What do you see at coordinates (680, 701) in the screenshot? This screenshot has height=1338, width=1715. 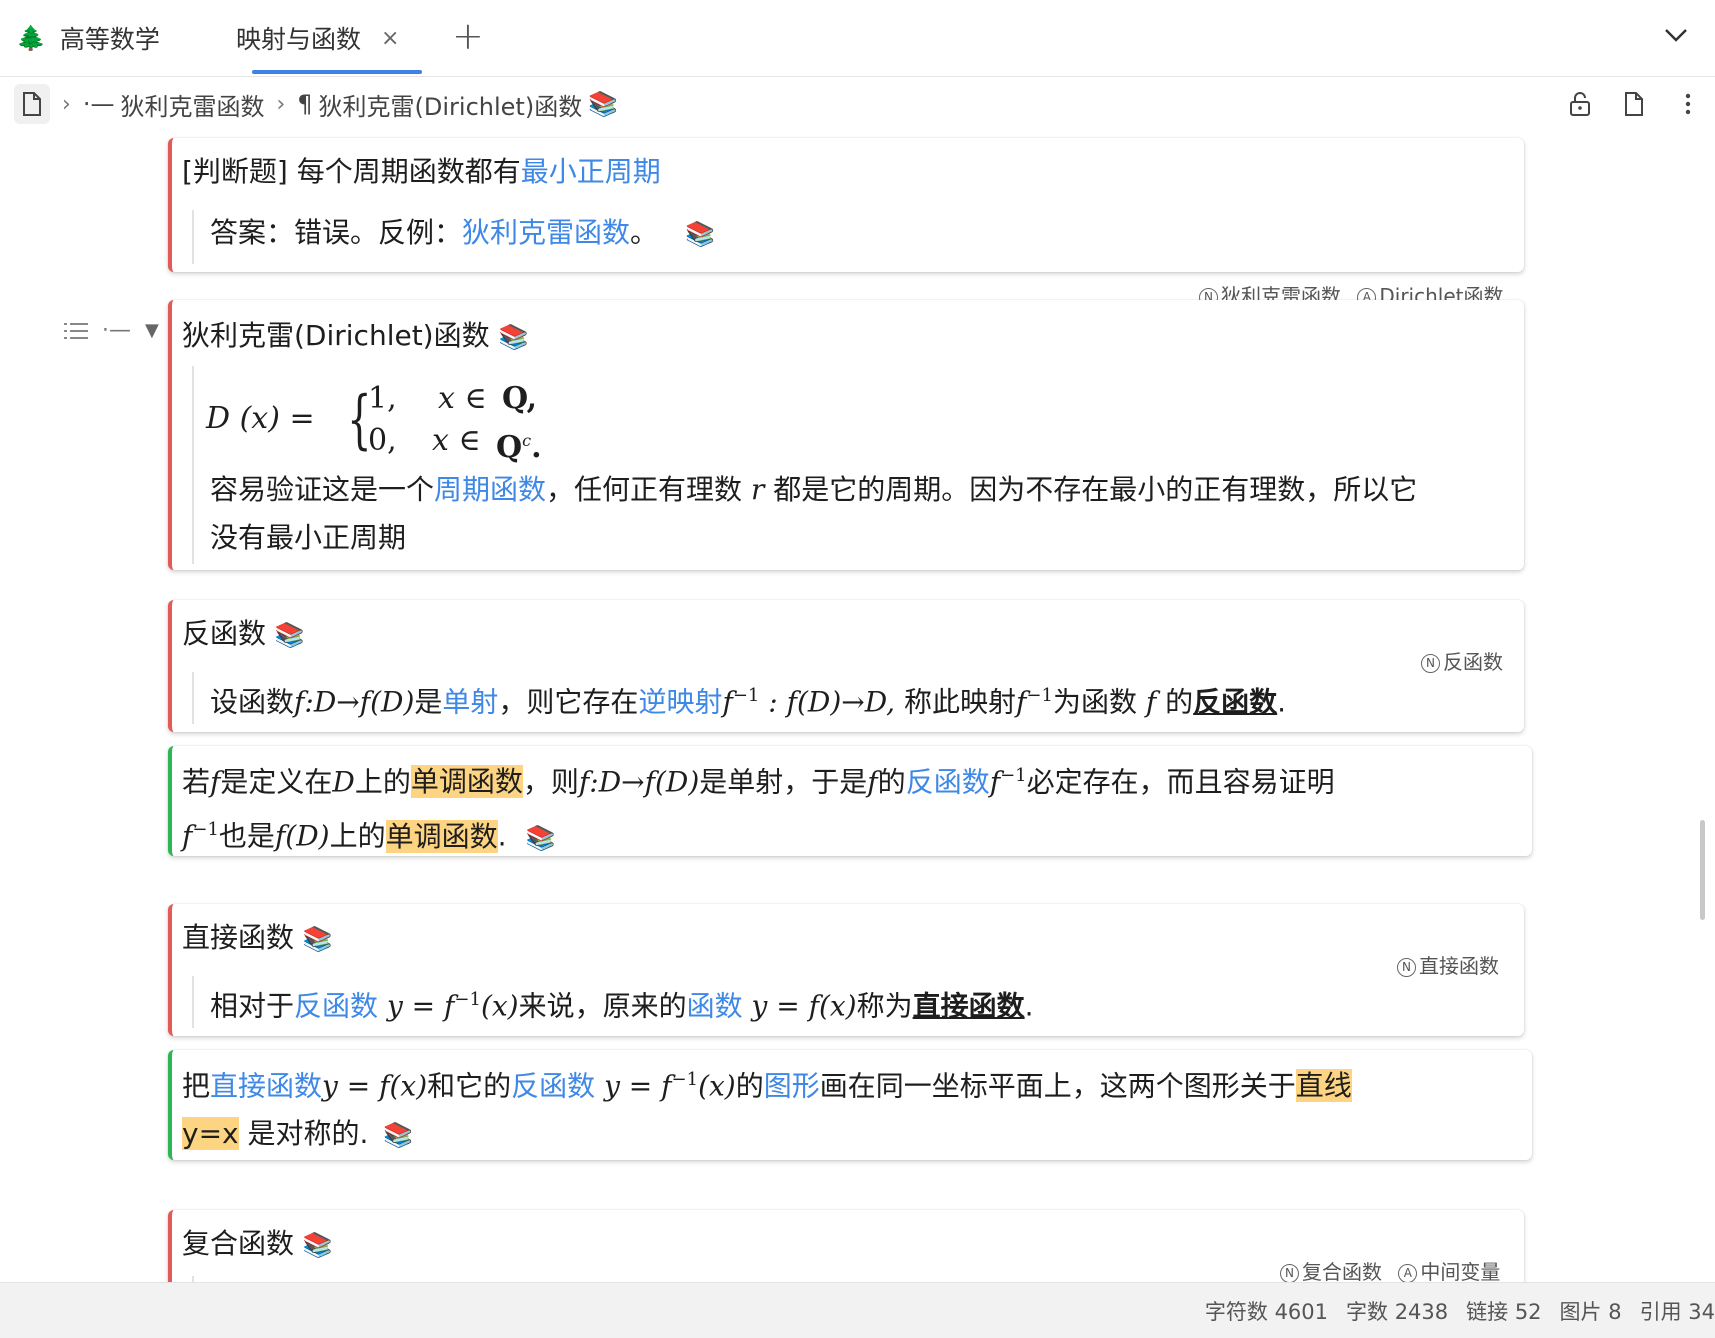 I see `link-inverse-mapping: 逆映射` at bounding box center [680, 701].